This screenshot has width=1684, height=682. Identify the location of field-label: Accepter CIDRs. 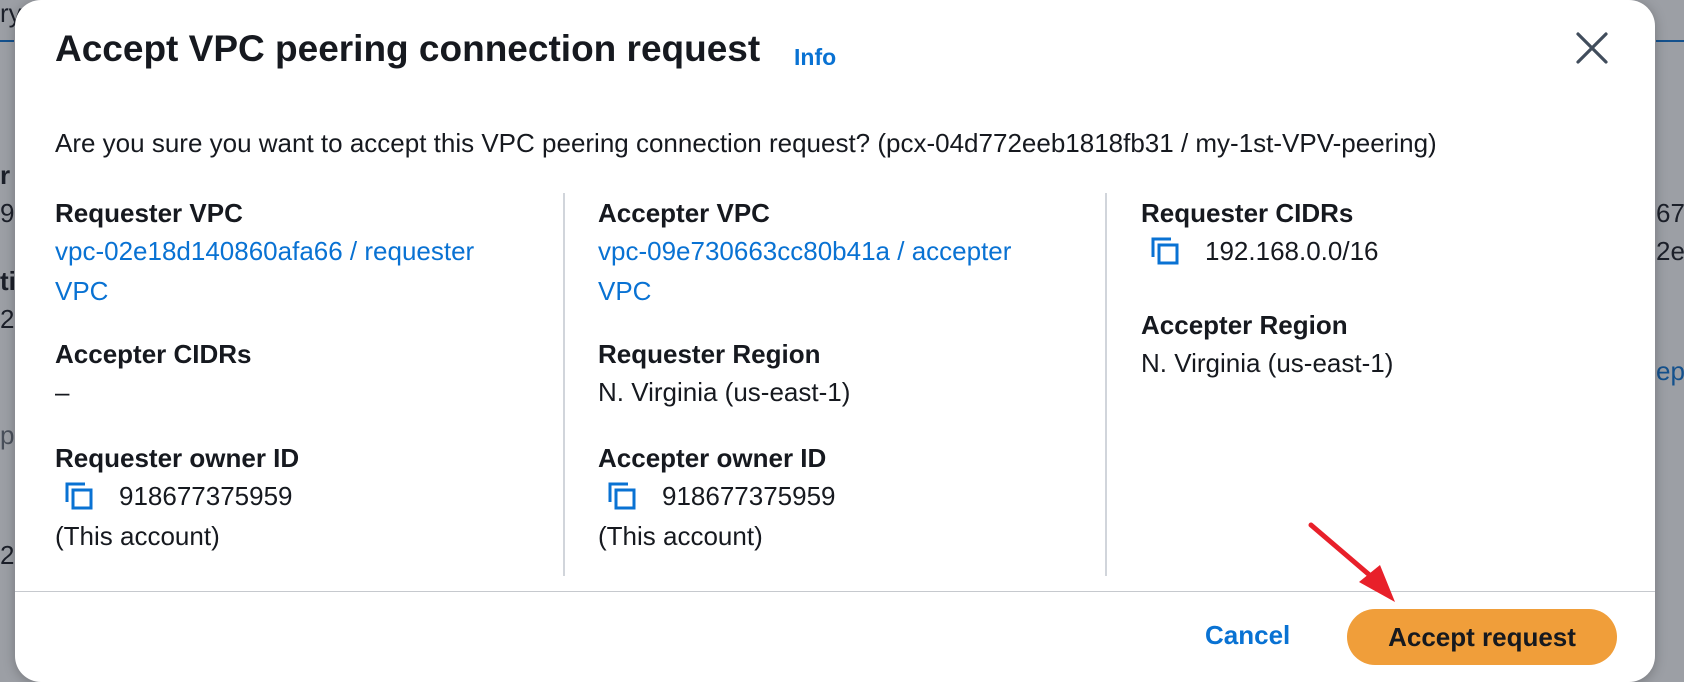
(153, 354).